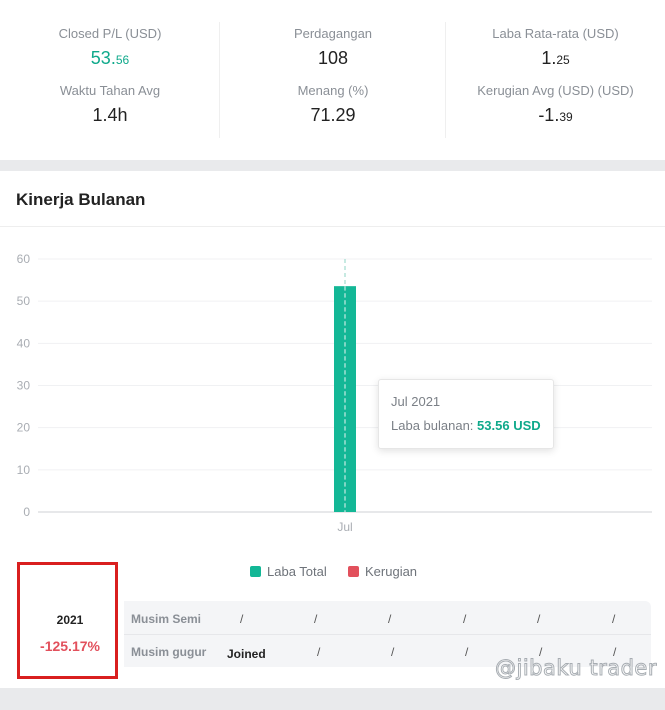  What do you see at coordinates (555, 58) in the screenshot?
I see `stat-value: 1.25` at bounding box center [555, 58].